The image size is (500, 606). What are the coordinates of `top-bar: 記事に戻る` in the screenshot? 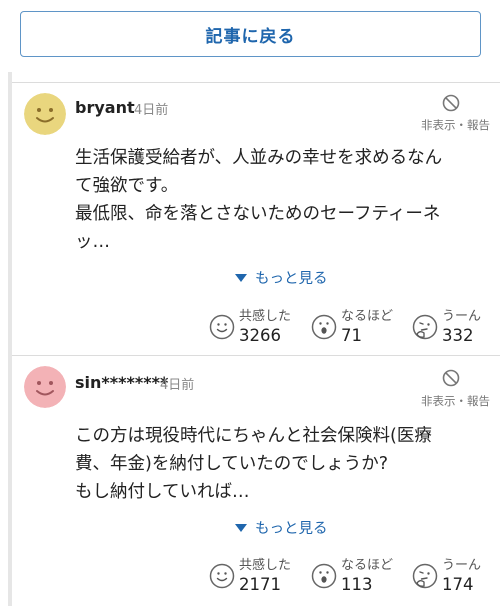 It's located at (250, 41).